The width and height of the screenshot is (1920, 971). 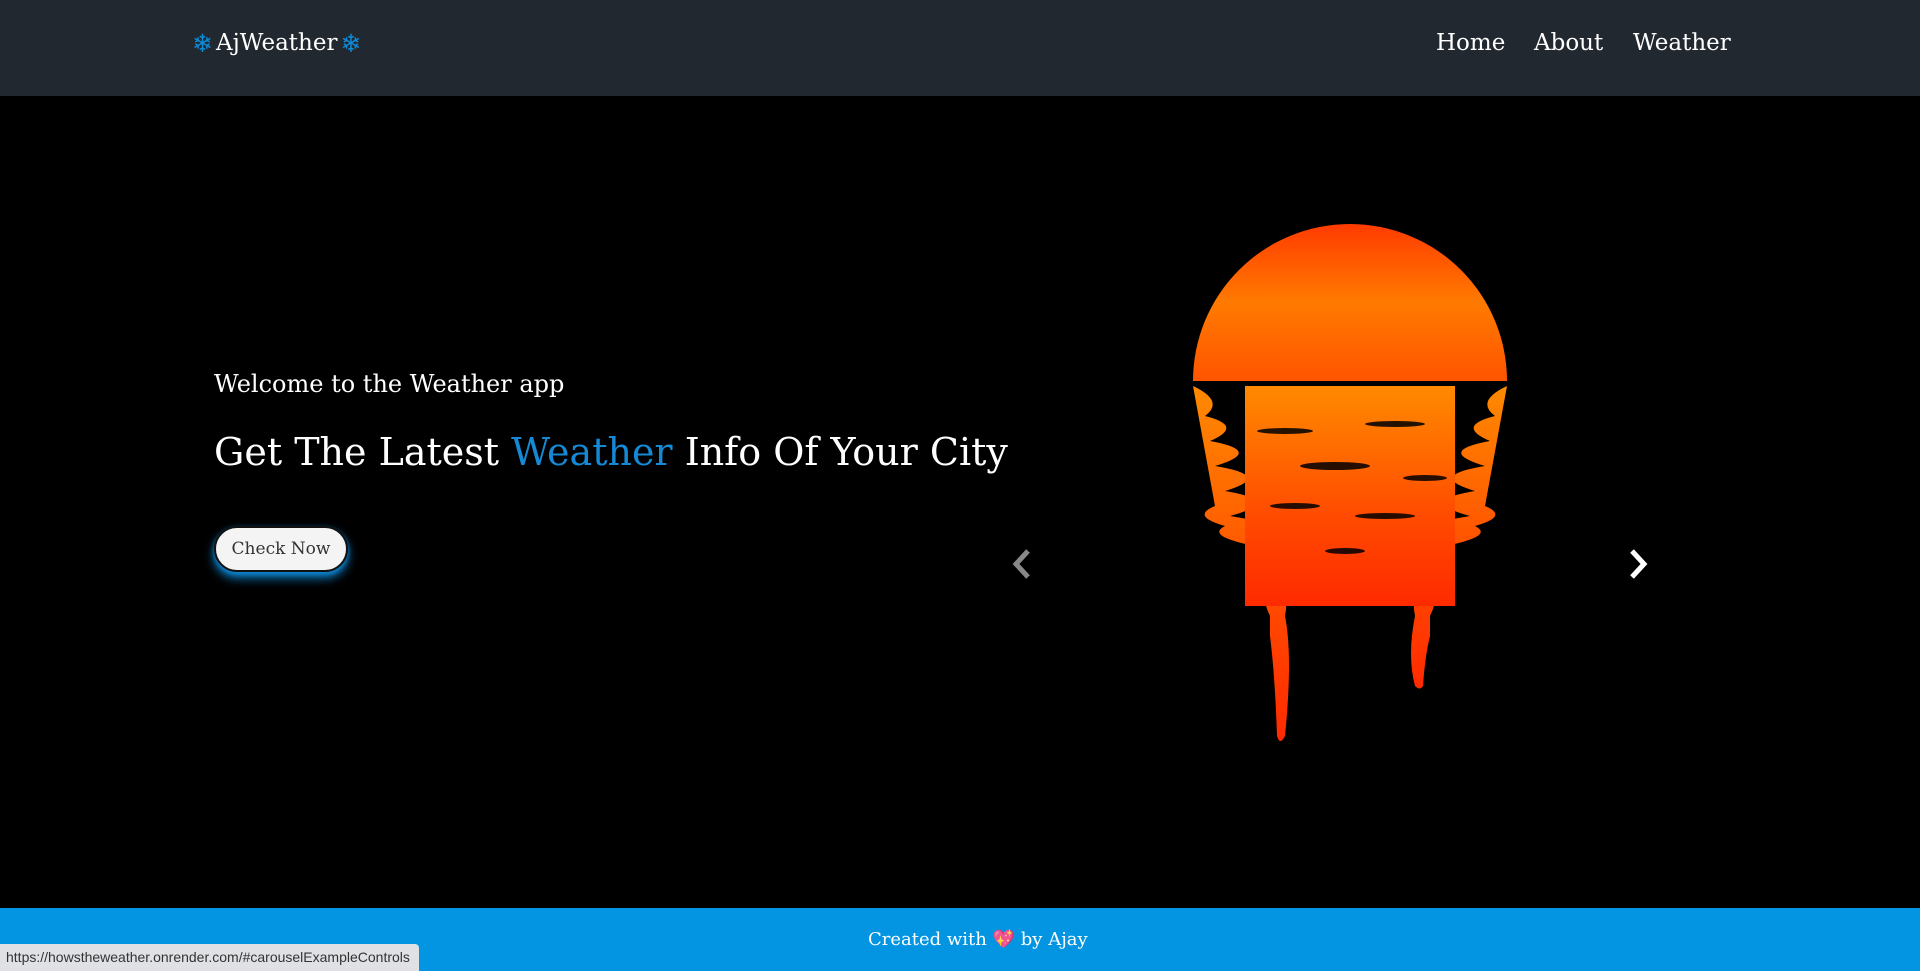 What do you see at coordinates (356, 452) in the screenshot?
I see `headline-pre: Get The Latest` at bounding box center [356, 452].